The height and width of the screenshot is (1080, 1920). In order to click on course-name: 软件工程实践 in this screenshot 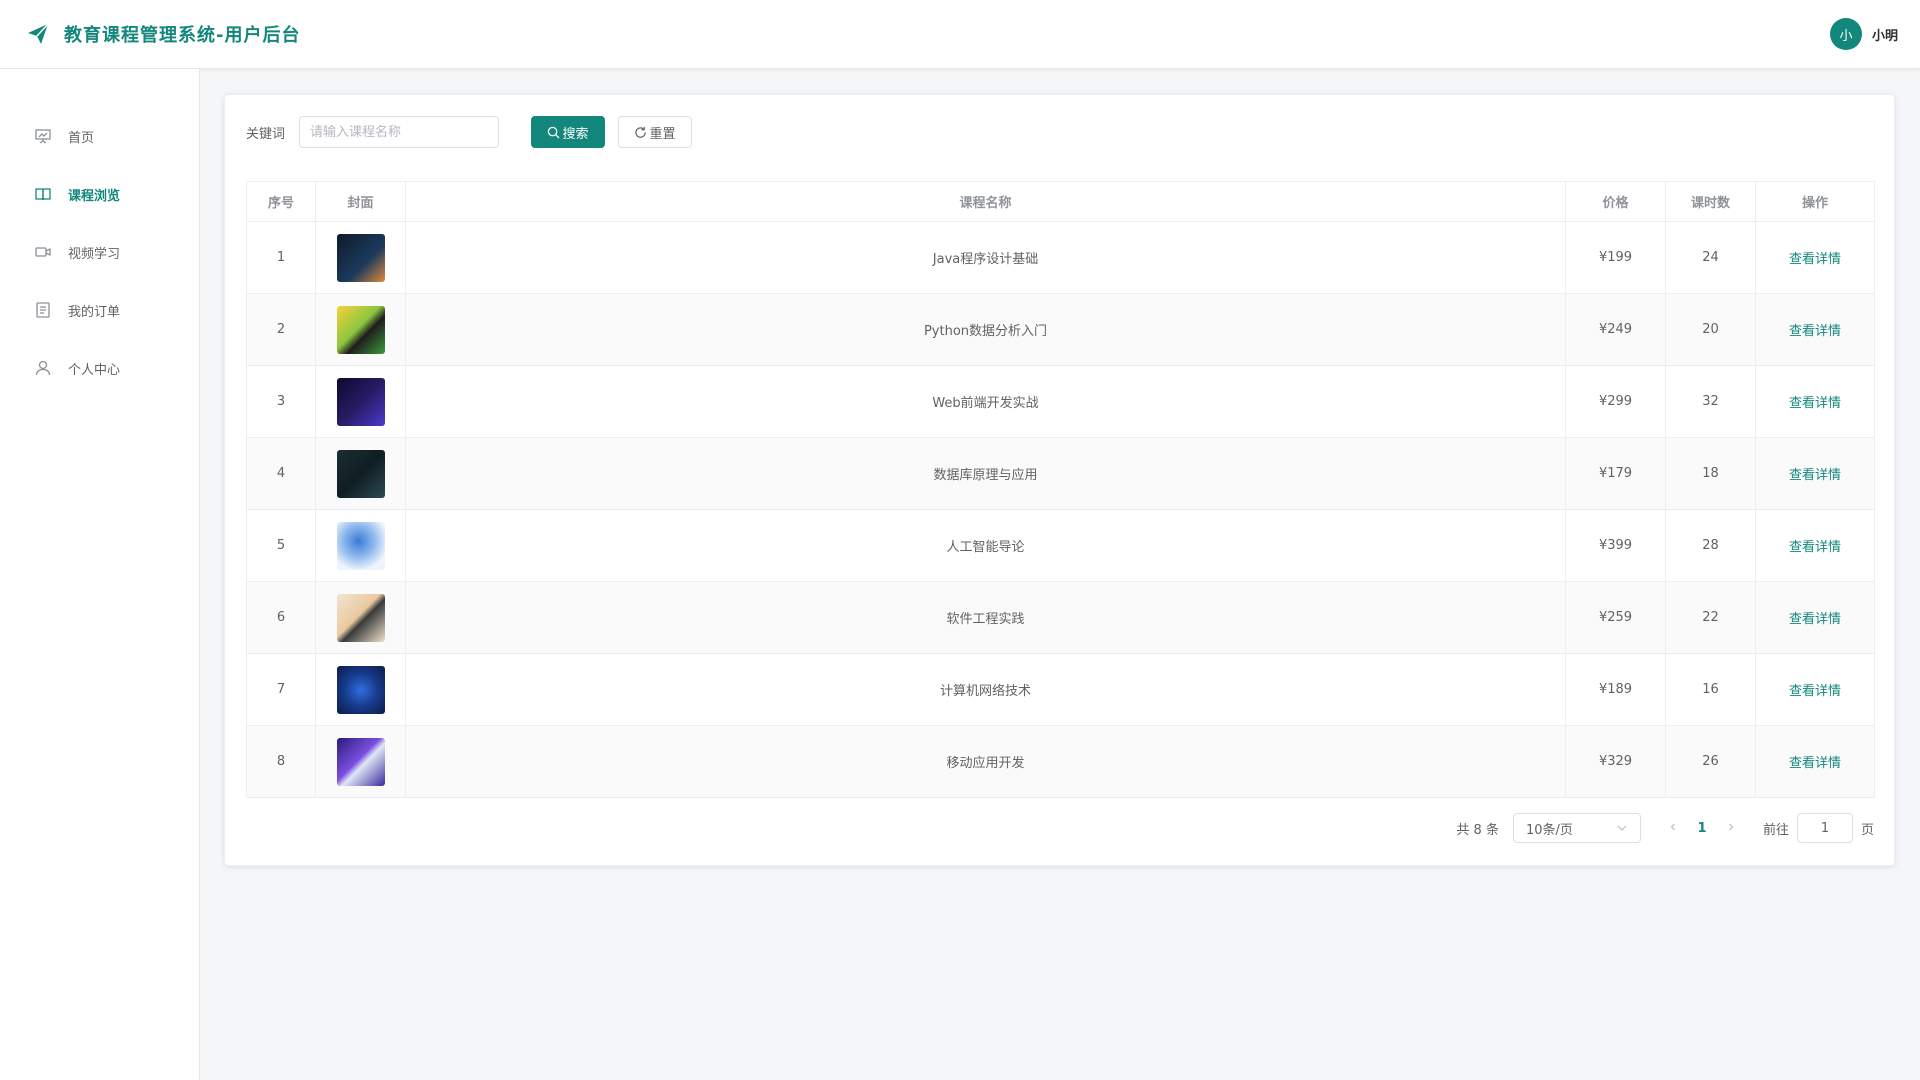, I will do `click(985, 617)`.